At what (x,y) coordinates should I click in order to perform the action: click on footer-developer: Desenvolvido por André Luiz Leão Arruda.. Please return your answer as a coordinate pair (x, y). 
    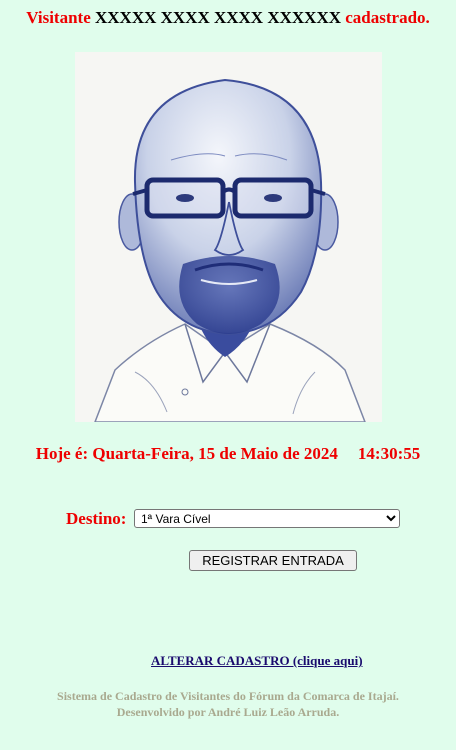
    Looking at the image, I should click on (228, 712).